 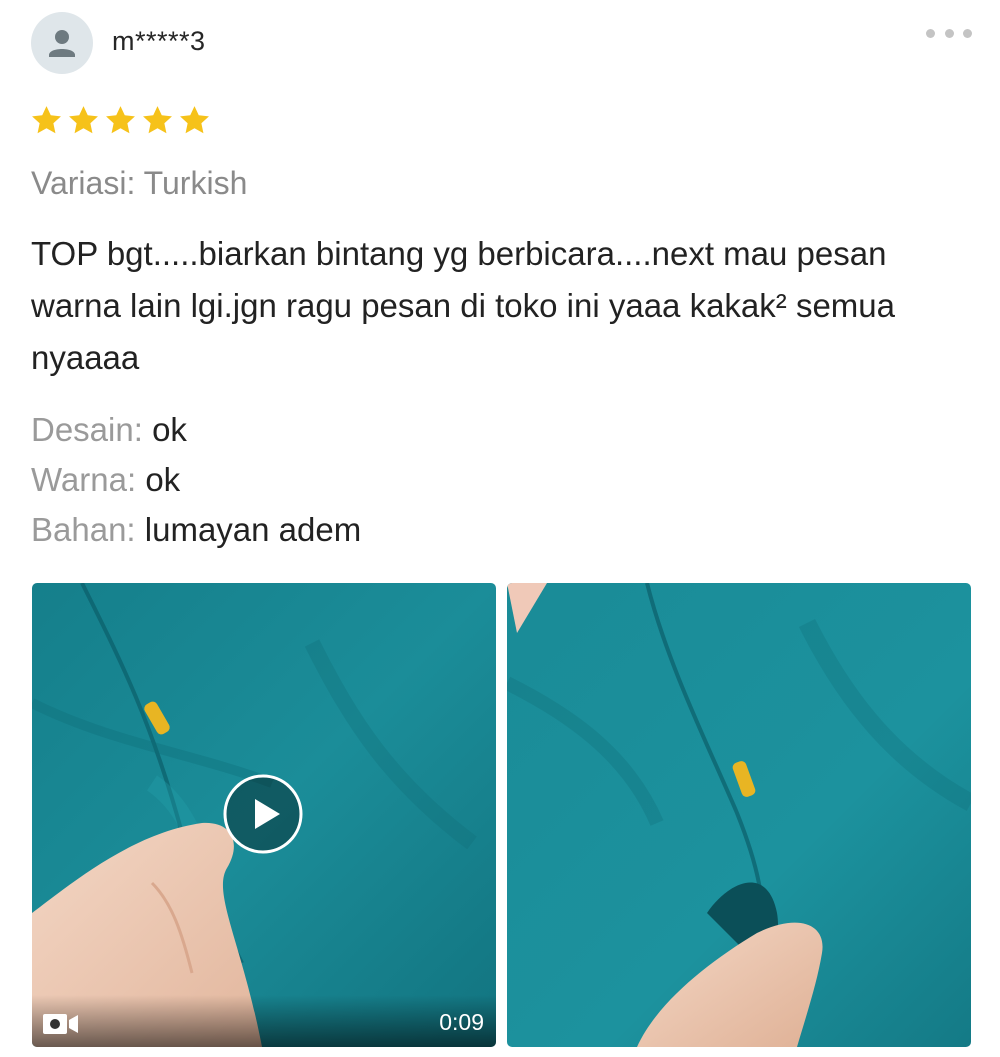 I want to click on avatar, so click(x=62, y=43).